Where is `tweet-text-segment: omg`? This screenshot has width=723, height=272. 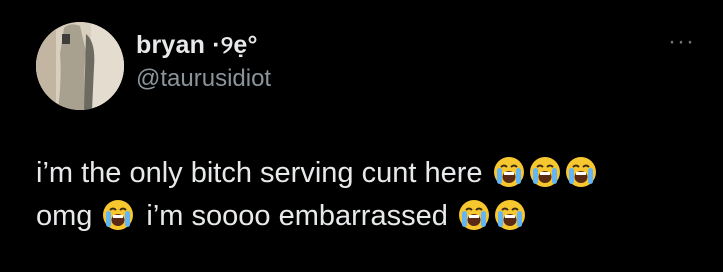 tweet-text-segment: omg is located at coordinates (64, 216).